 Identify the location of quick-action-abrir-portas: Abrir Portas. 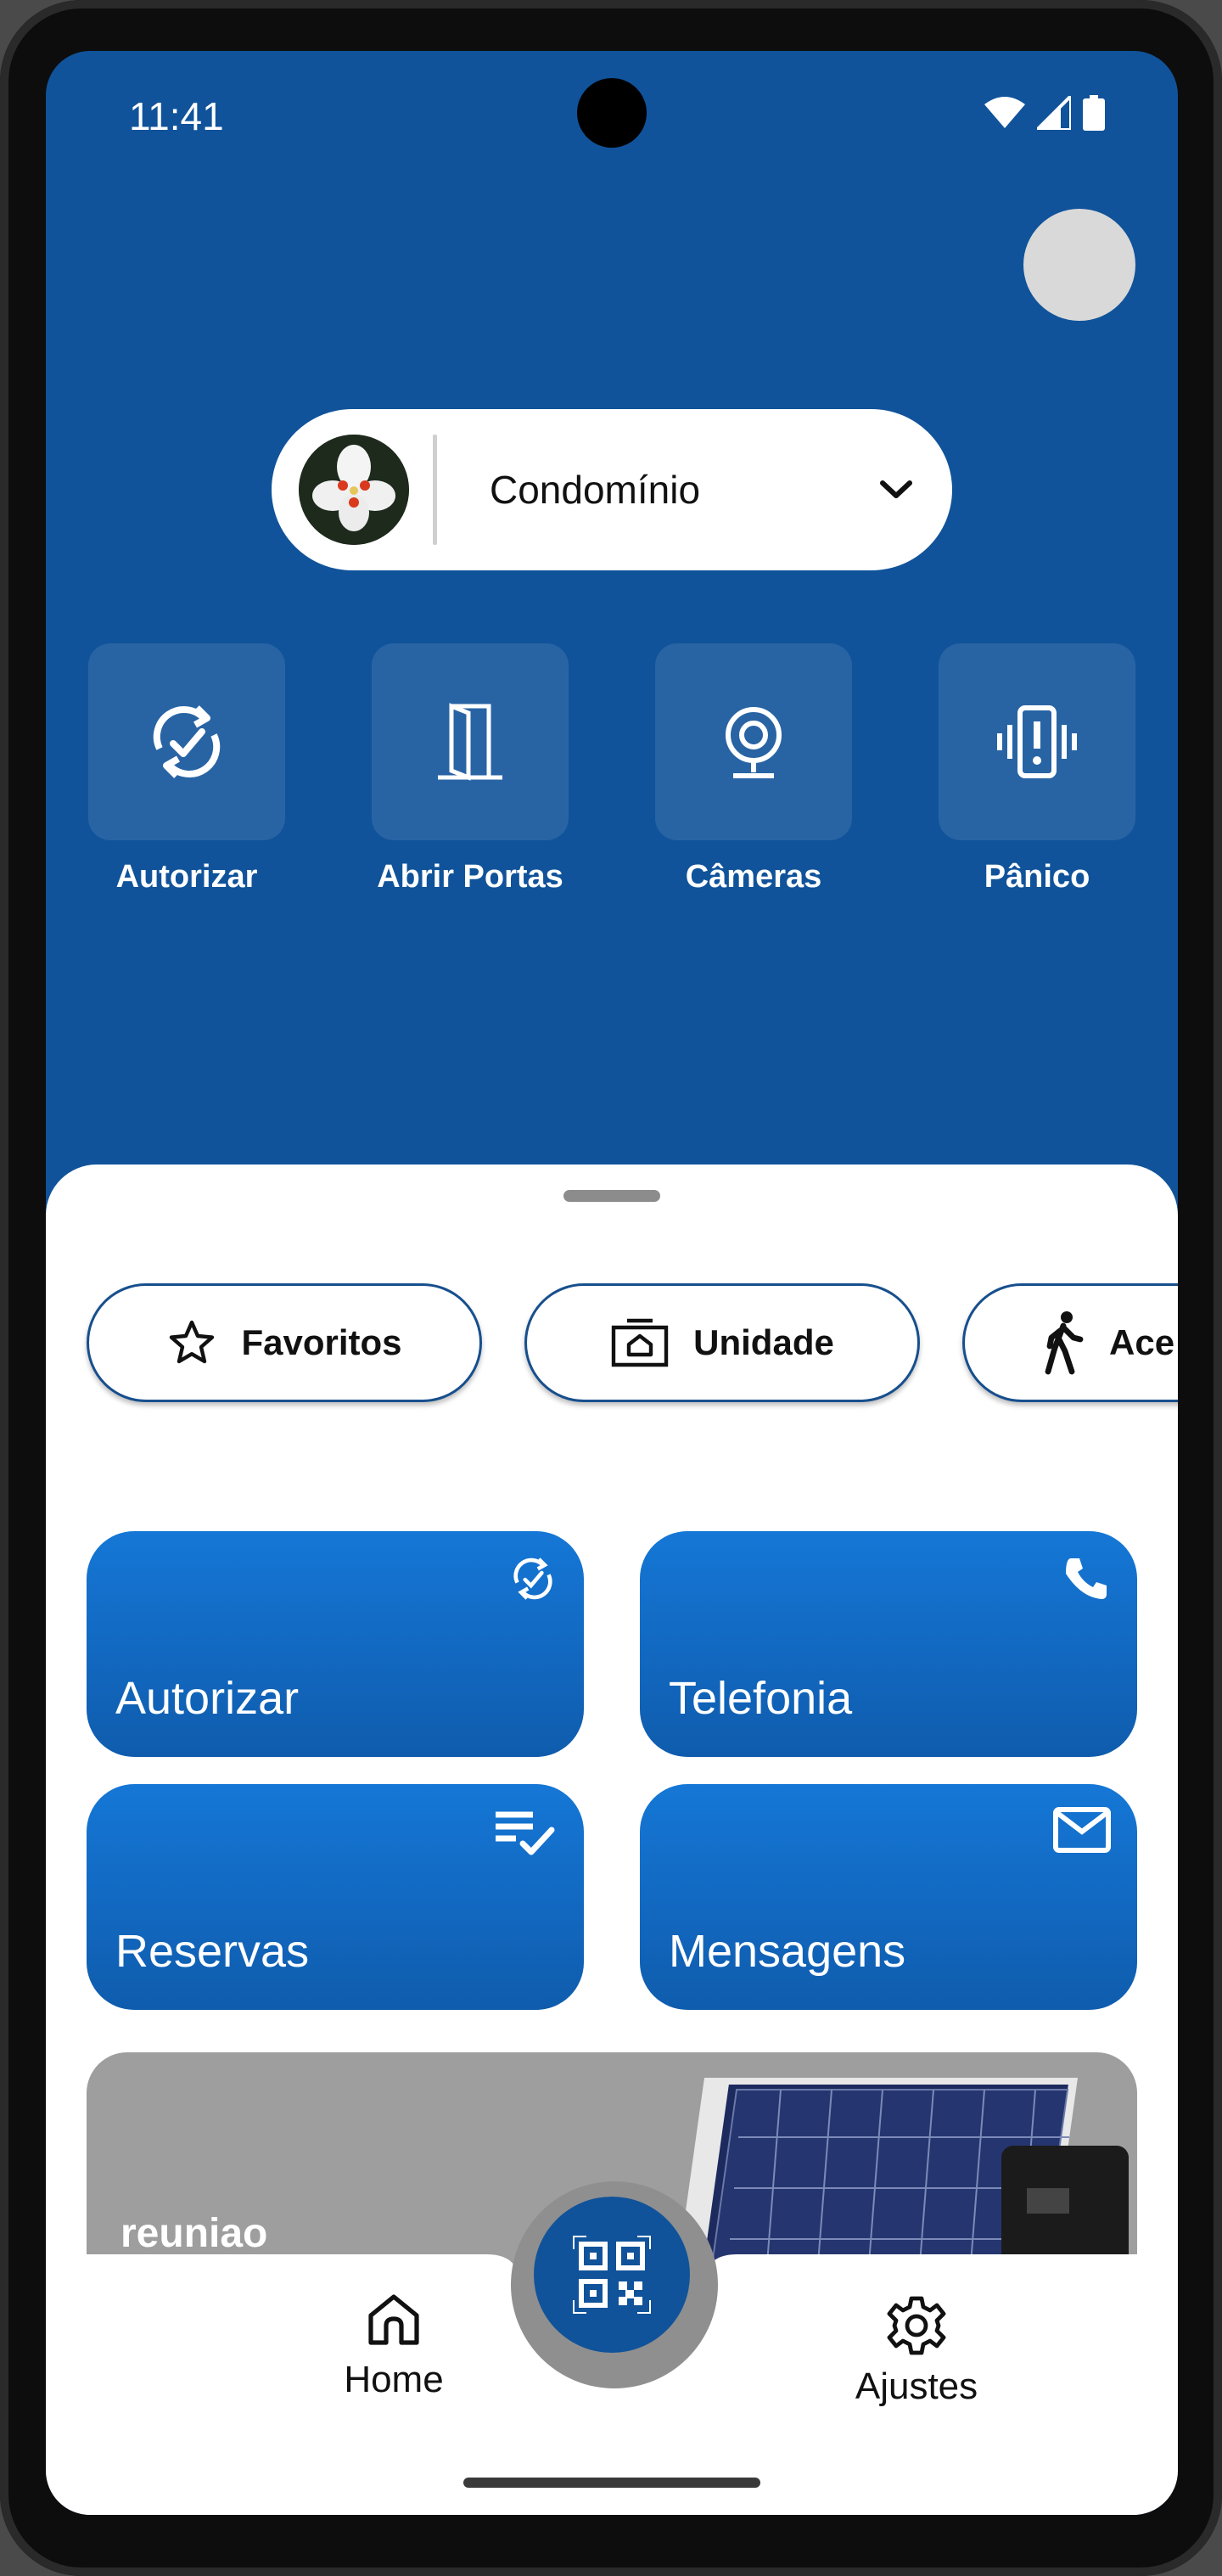
(470, 769).